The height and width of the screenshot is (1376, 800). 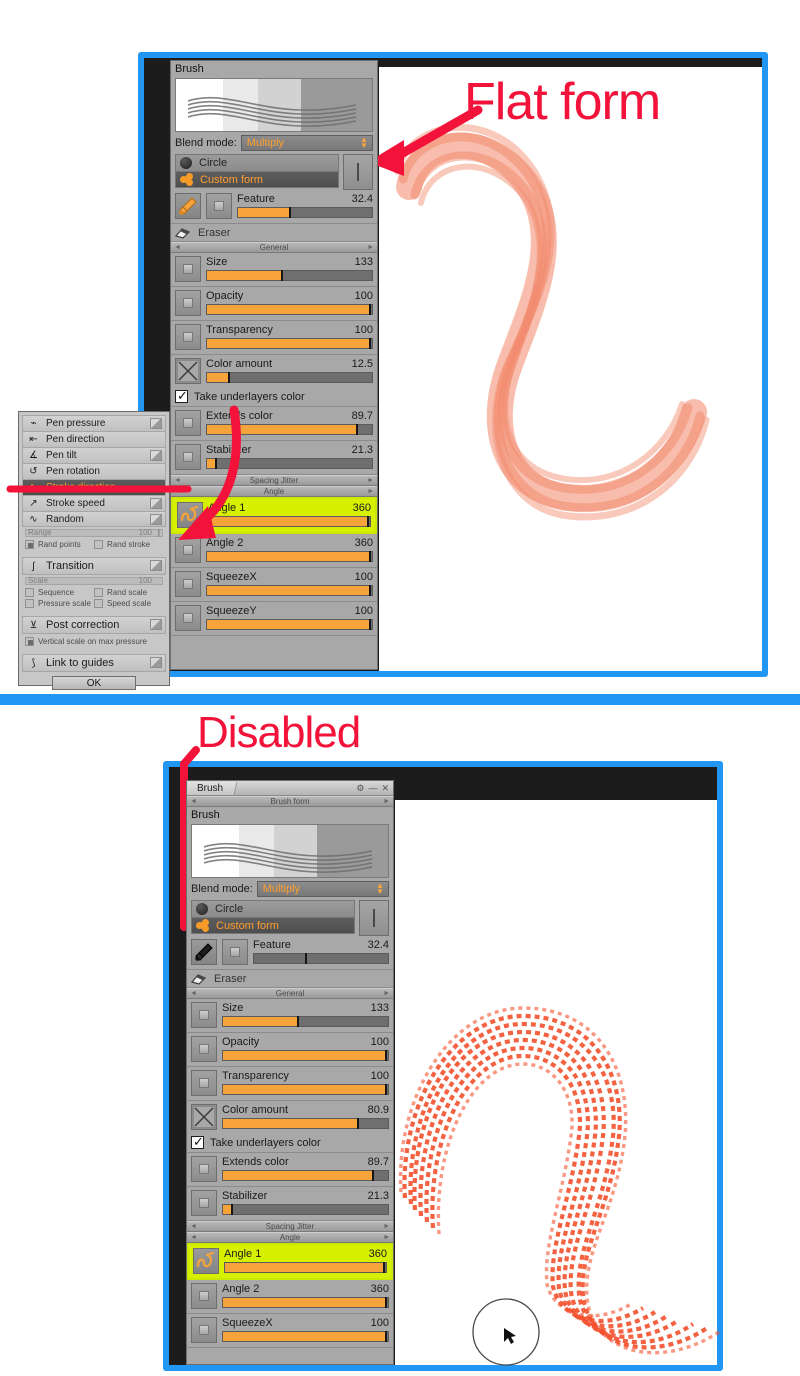 I want to click on slider-row: Angle 2 360, so click(x=290, y=1297).